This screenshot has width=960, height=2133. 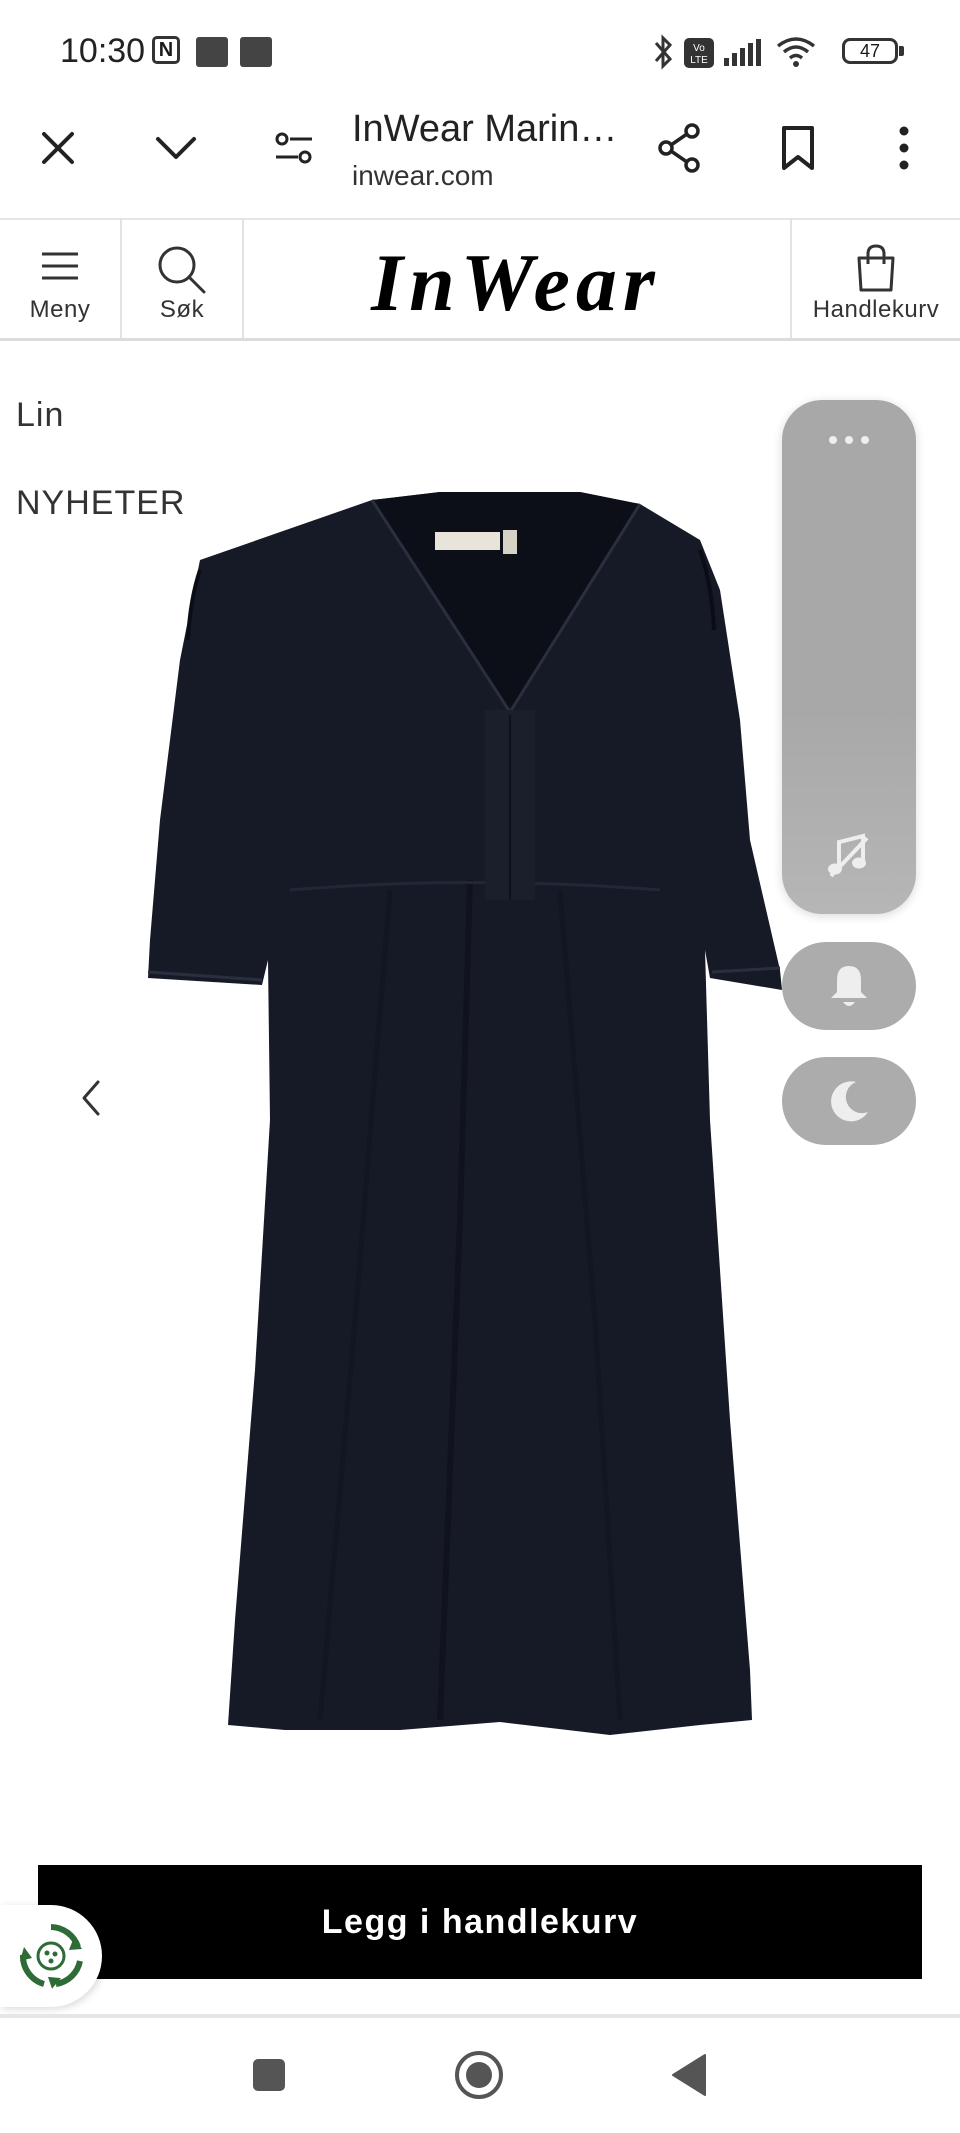 I want to click on close-tab-button, so click(x=58, y=148).